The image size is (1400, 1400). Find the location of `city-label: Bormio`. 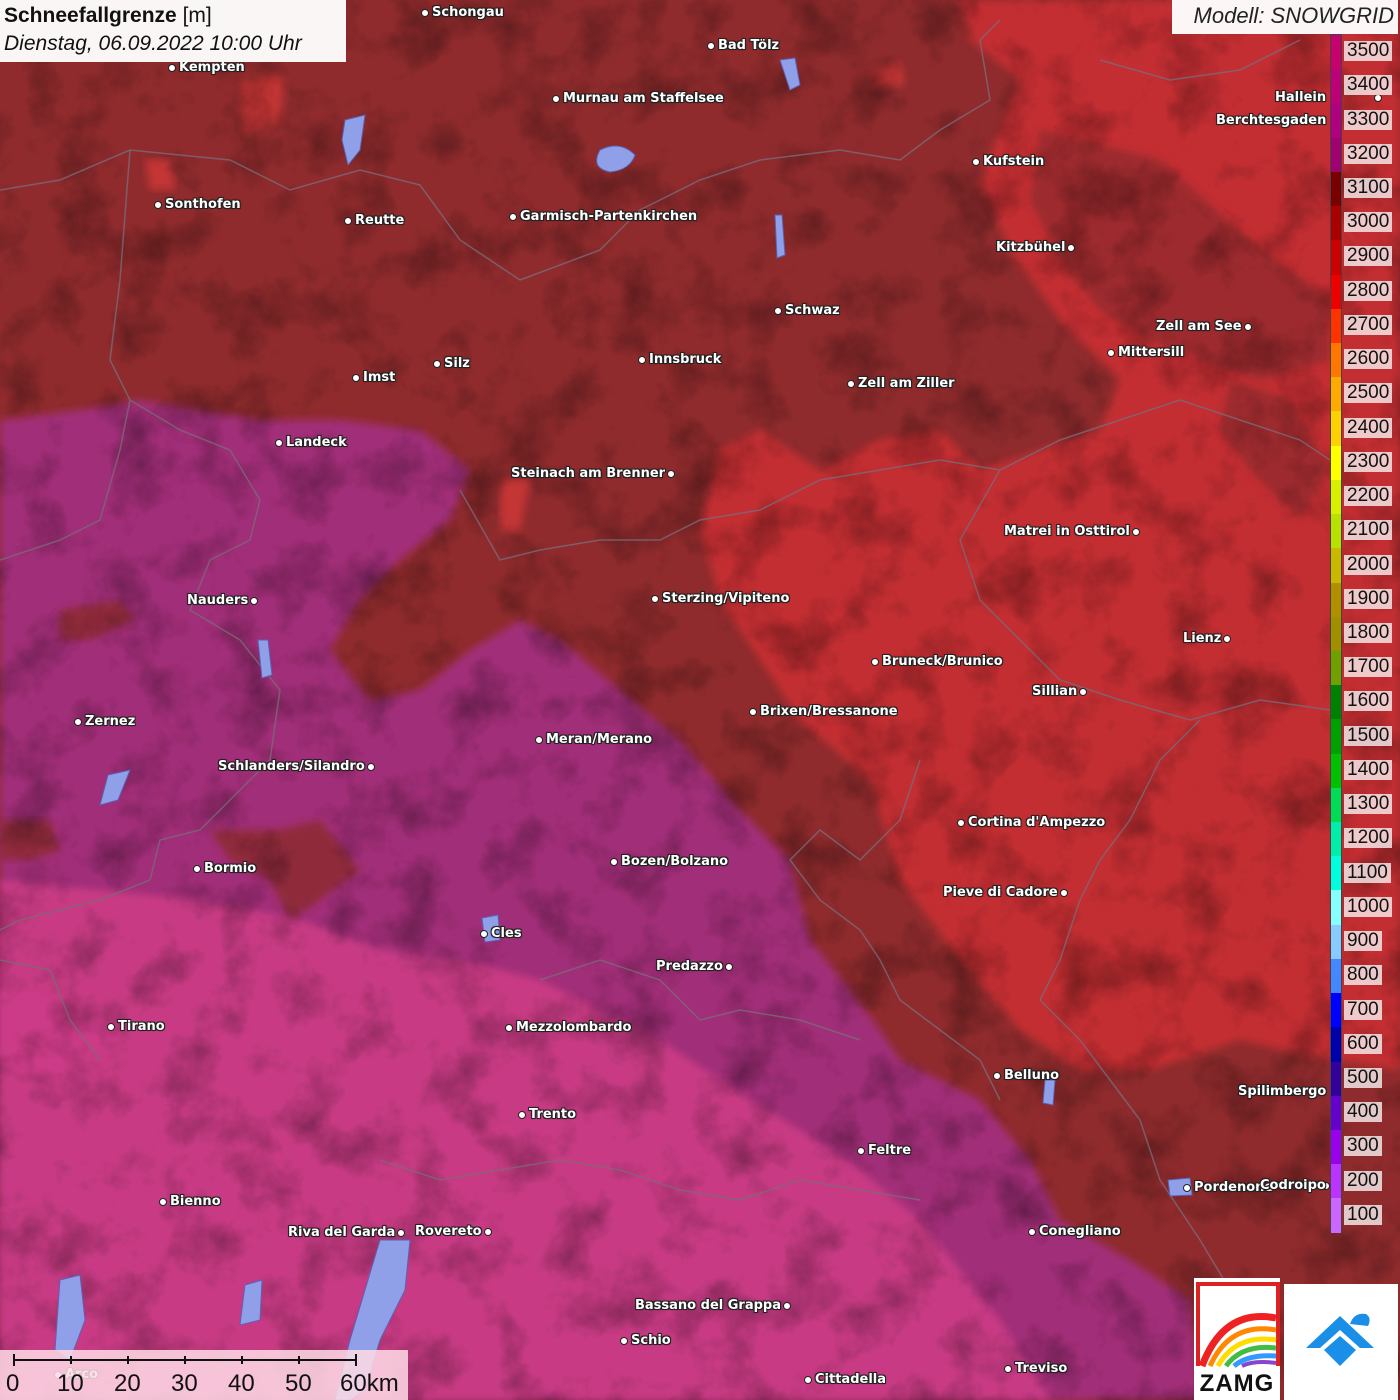

city-label: Bormio is located at coordinates (230, 868).